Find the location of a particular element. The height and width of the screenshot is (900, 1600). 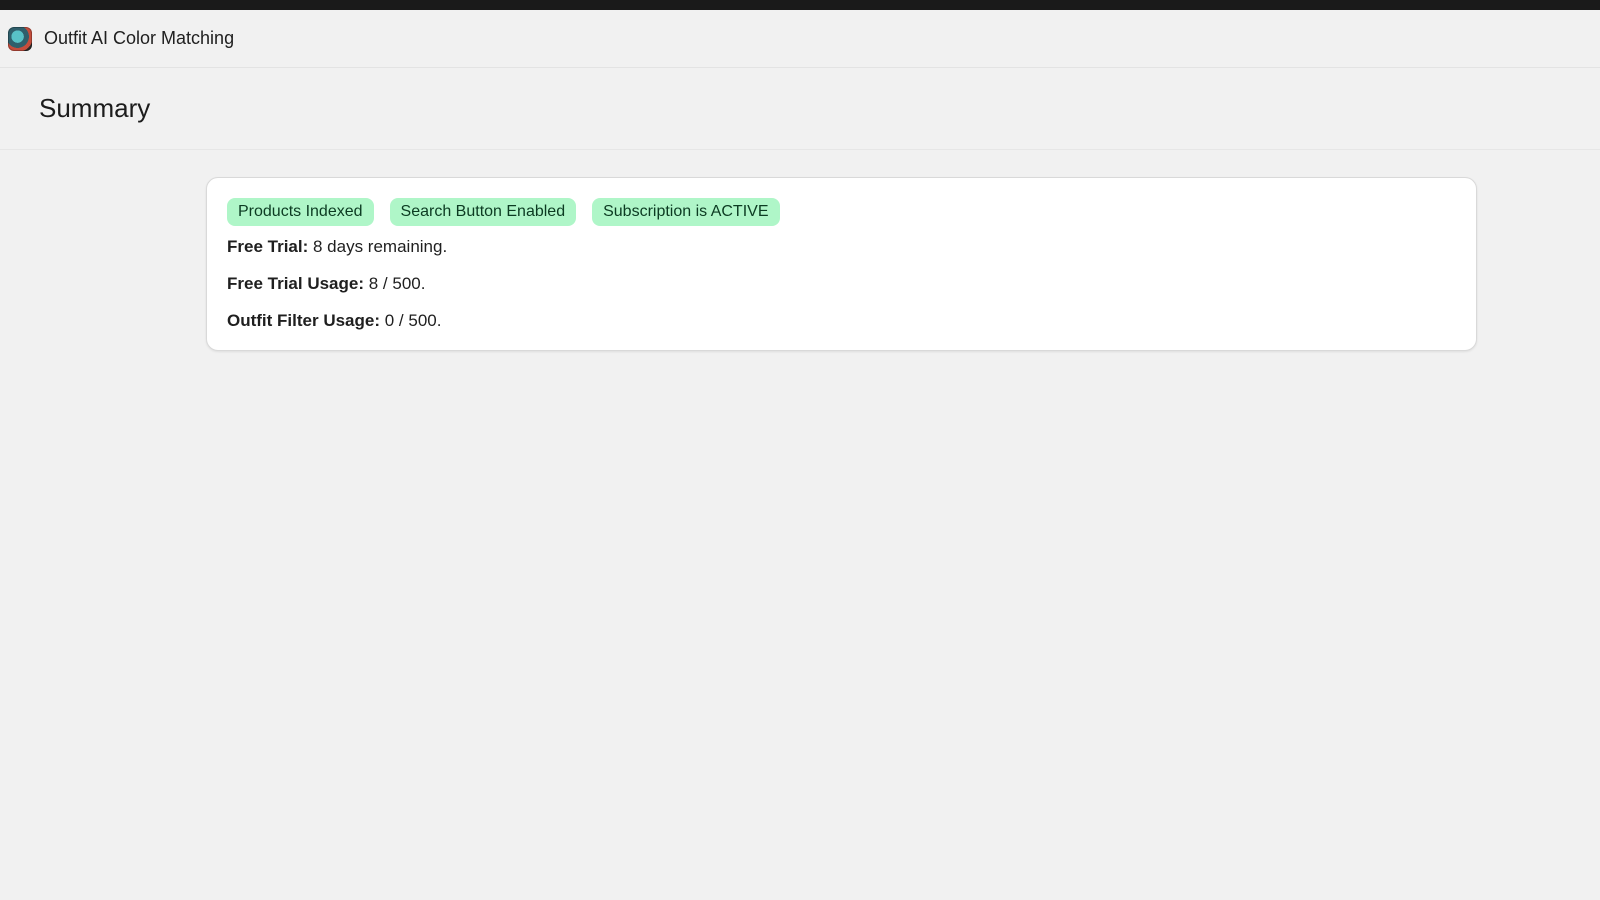

status-badge-products-indexed: Products Indexed is located at coordinates (300, 212).